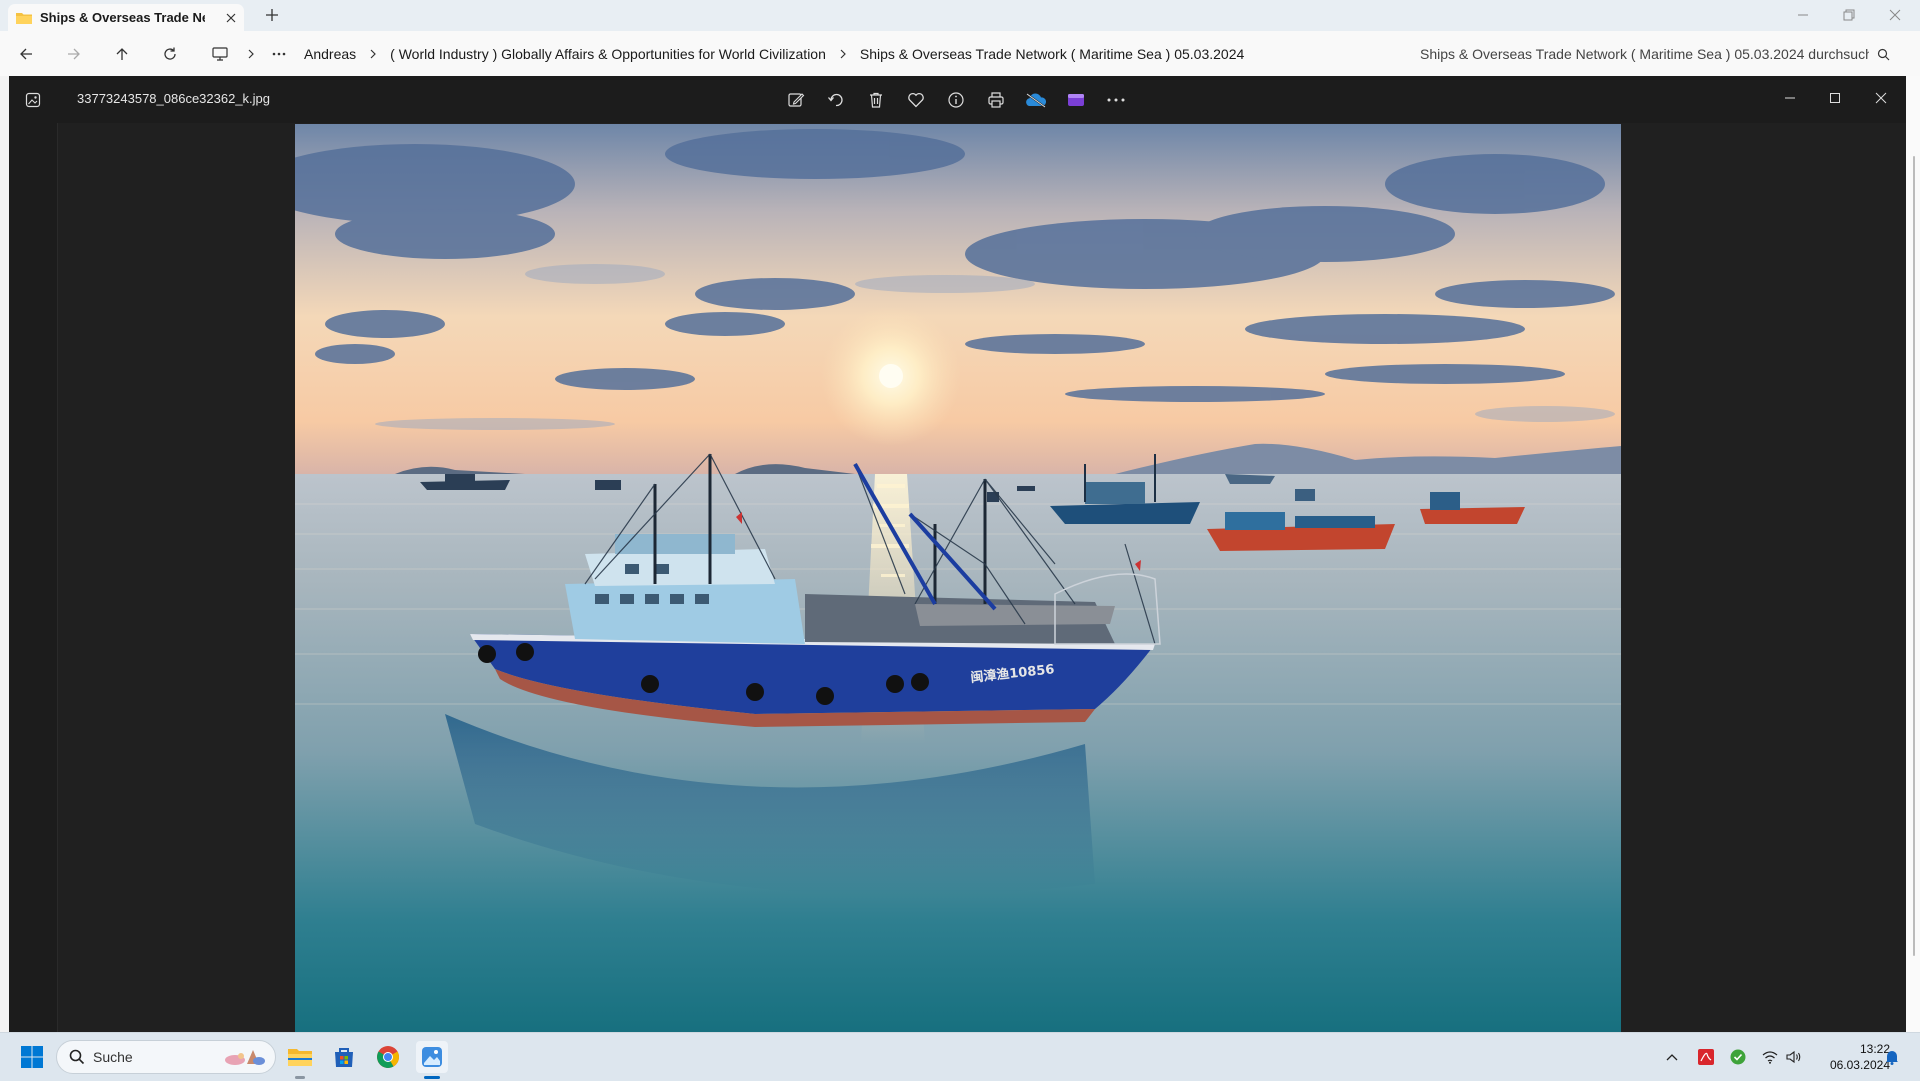 The height and width of the screenshot is (1081, 1920). I want to click on notification-bell-icon, so click(1892, 1057).